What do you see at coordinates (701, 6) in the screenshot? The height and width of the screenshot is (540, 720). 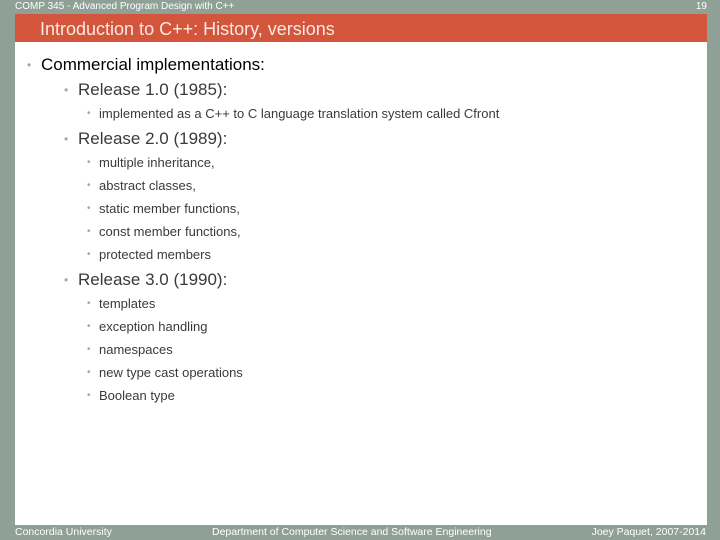 I see `page-number: 19` at bounding box center [701, 6].